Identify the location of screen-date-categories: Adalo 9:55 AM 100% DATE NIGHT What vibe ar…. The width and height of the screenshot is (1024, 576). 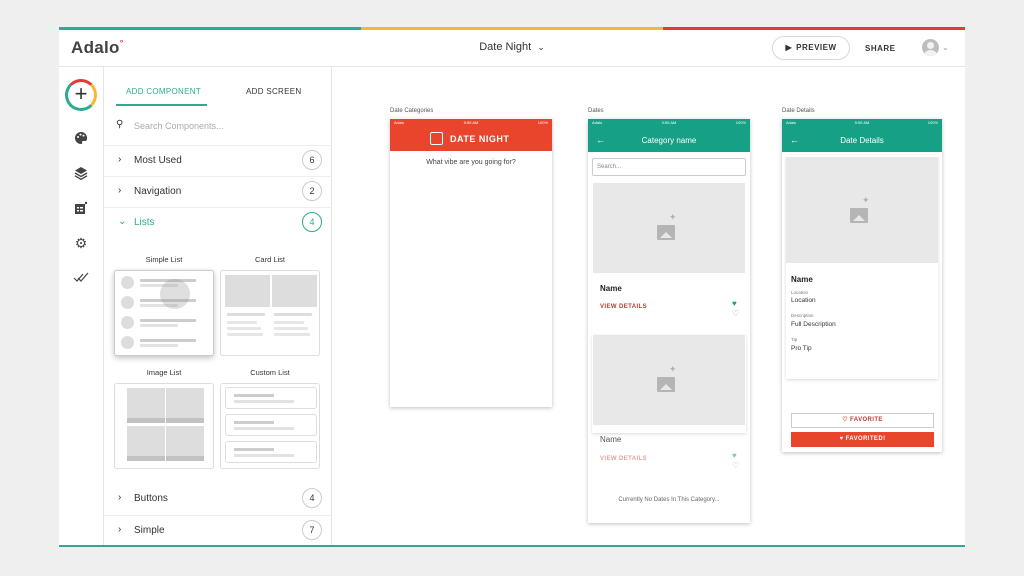
(471, 263).